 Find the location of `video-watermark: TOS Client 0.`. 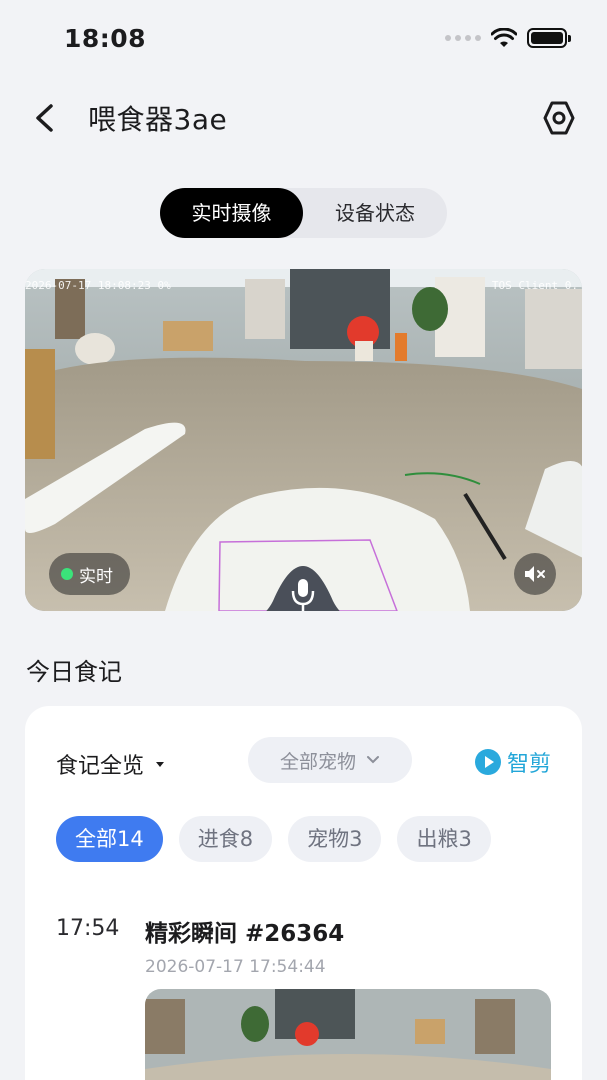

video-watermark: TOS Client 0. is located at coordinates (534, 285).